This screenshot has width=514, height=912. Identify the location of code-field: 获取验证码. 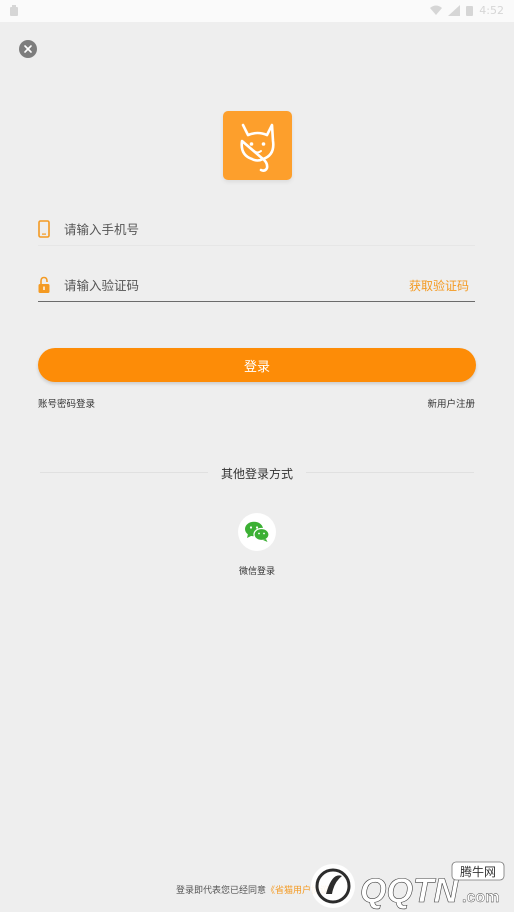
(256, 285).